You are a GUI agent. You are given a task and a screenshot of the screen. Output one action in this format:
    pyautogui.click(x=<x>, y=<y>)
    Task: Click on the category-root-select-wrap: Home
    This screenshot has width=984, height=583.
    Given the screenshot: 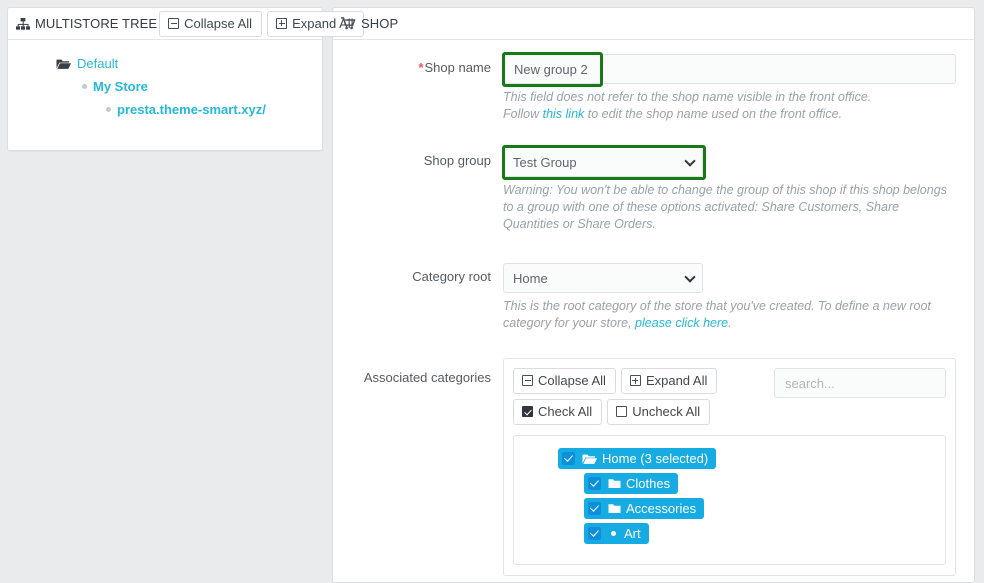 What is the action you would take?
    pyautogui.click(x=603, y=278)
    